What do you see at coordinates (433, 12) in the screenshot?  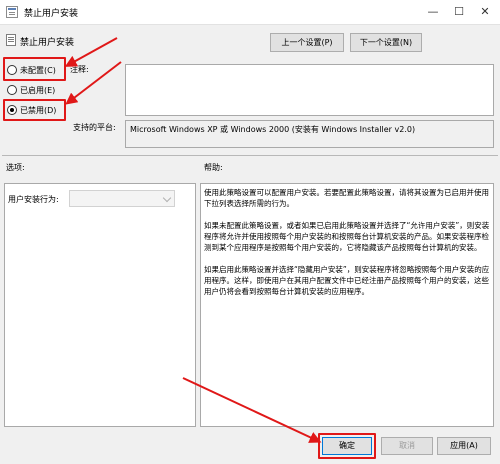 I see `minimize-button: —` at bounding box center [433, 12].